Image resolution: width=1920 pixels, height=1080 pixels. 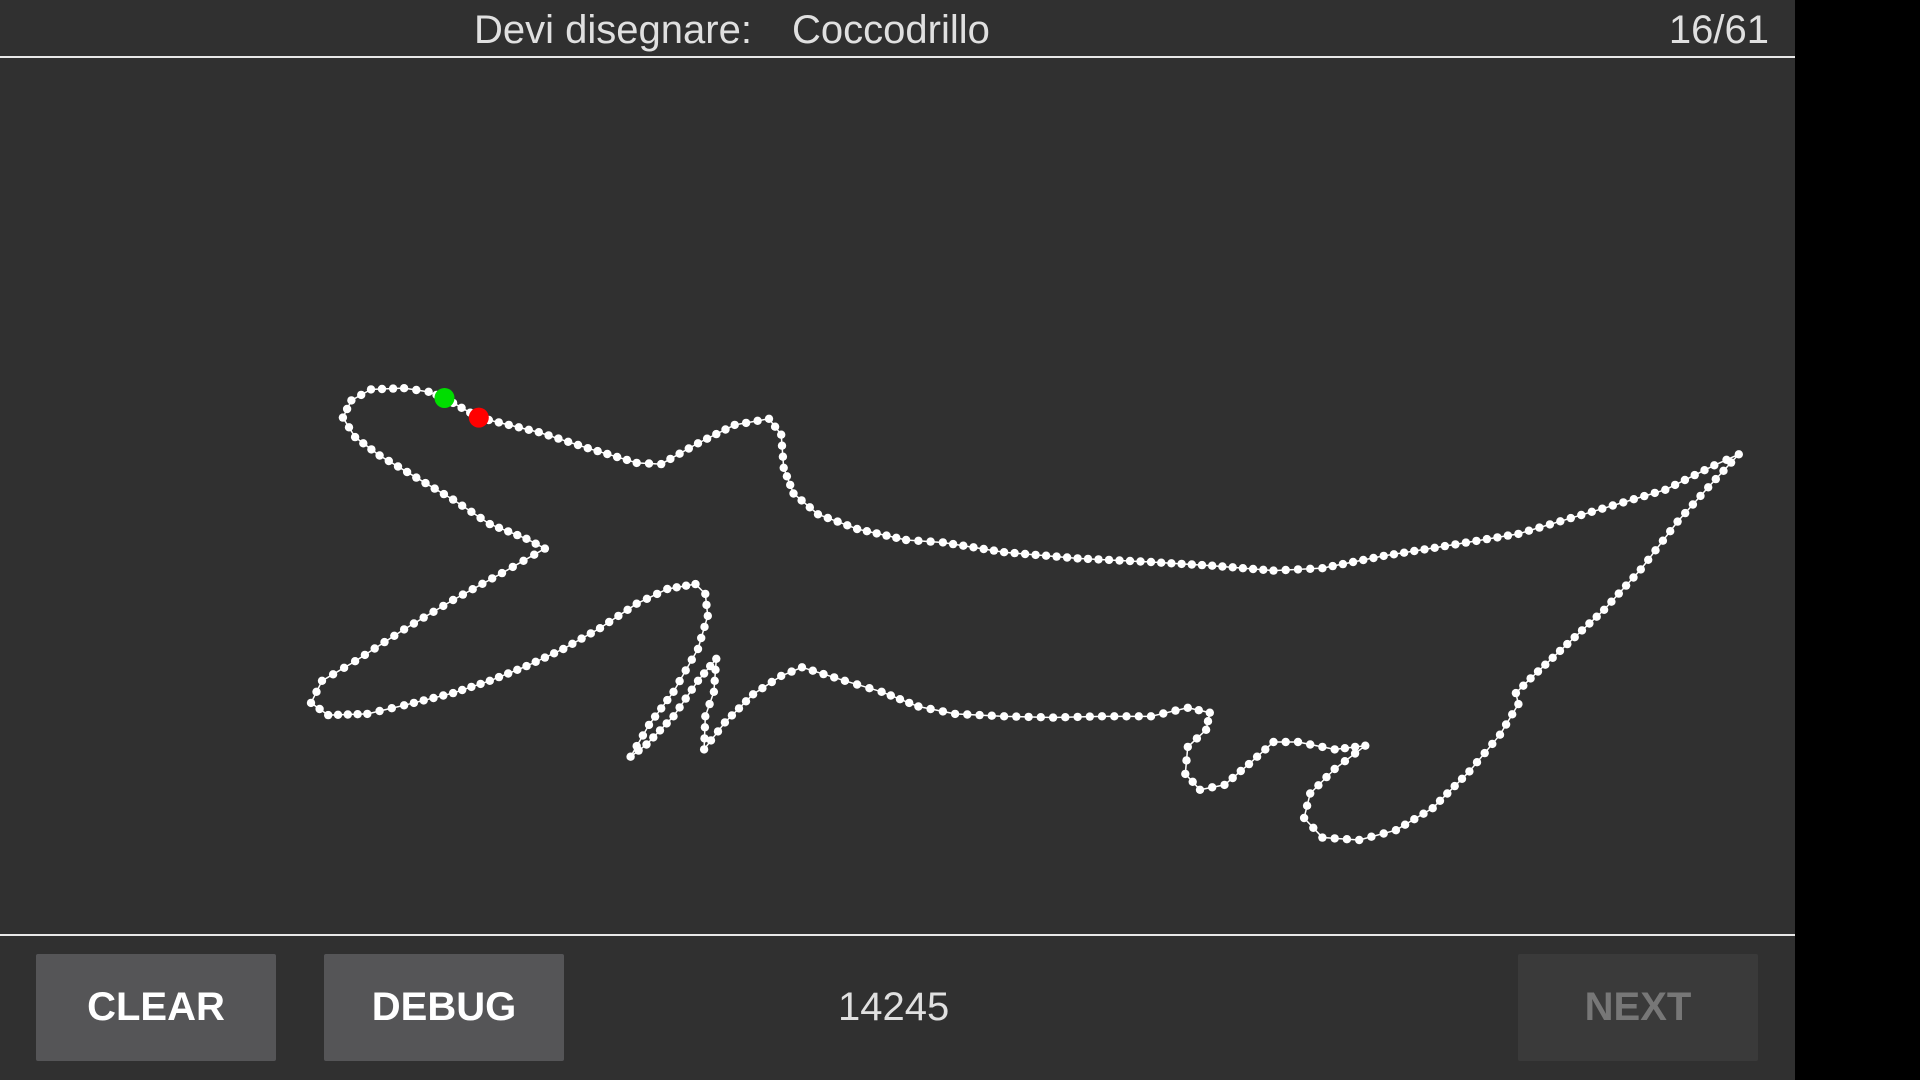 What do you see at coordinates (1638, 1007) in the screenshot?
I see `next-button: NEXT` at bounding box center [1638, 1007].